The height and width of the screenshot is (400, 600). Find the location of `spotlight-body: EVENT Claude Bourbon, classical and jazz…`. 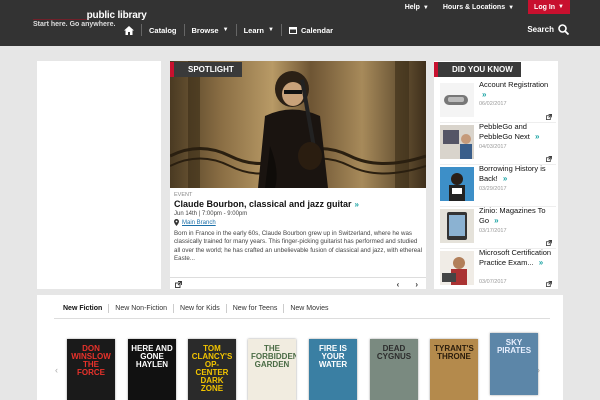

spotlight-body: EVENT Claude Bourbon, classical and jazz… is located at coordinates (298, 227).